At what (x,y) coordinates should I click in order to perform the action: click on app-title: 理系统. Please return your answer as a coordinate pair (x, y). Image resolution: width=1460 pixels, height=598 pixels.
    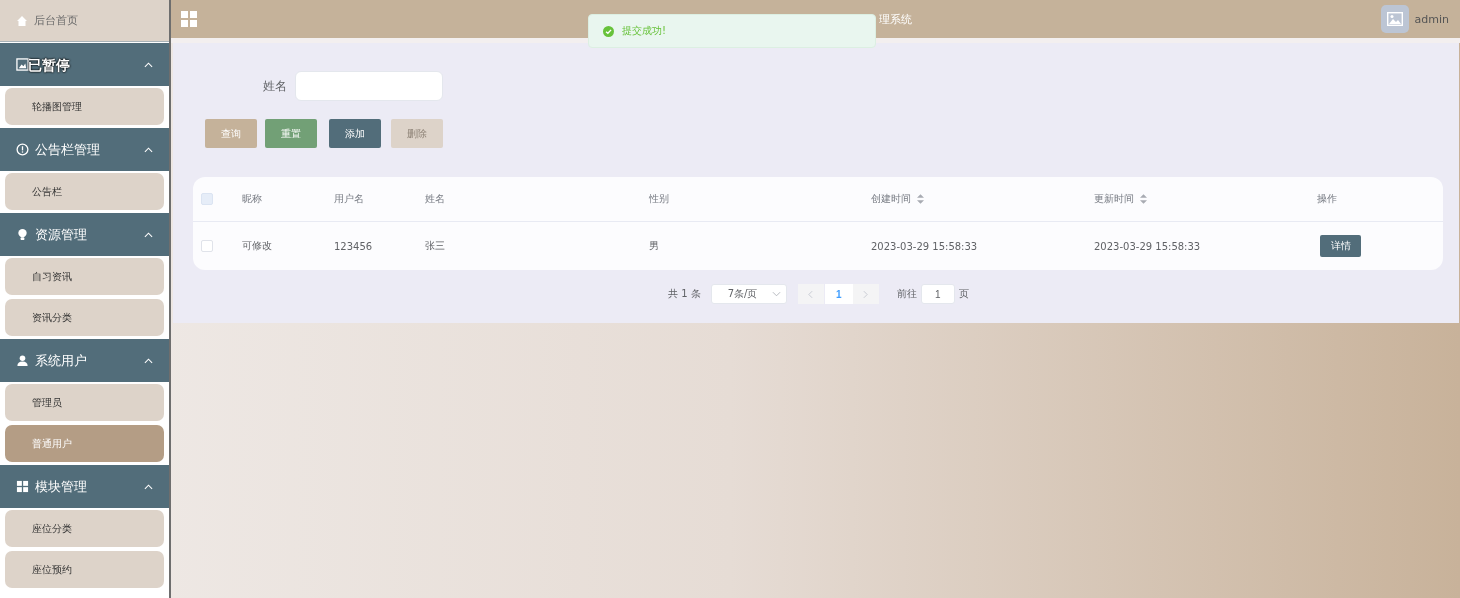
    Looking at the image, I should click on (895, 19).